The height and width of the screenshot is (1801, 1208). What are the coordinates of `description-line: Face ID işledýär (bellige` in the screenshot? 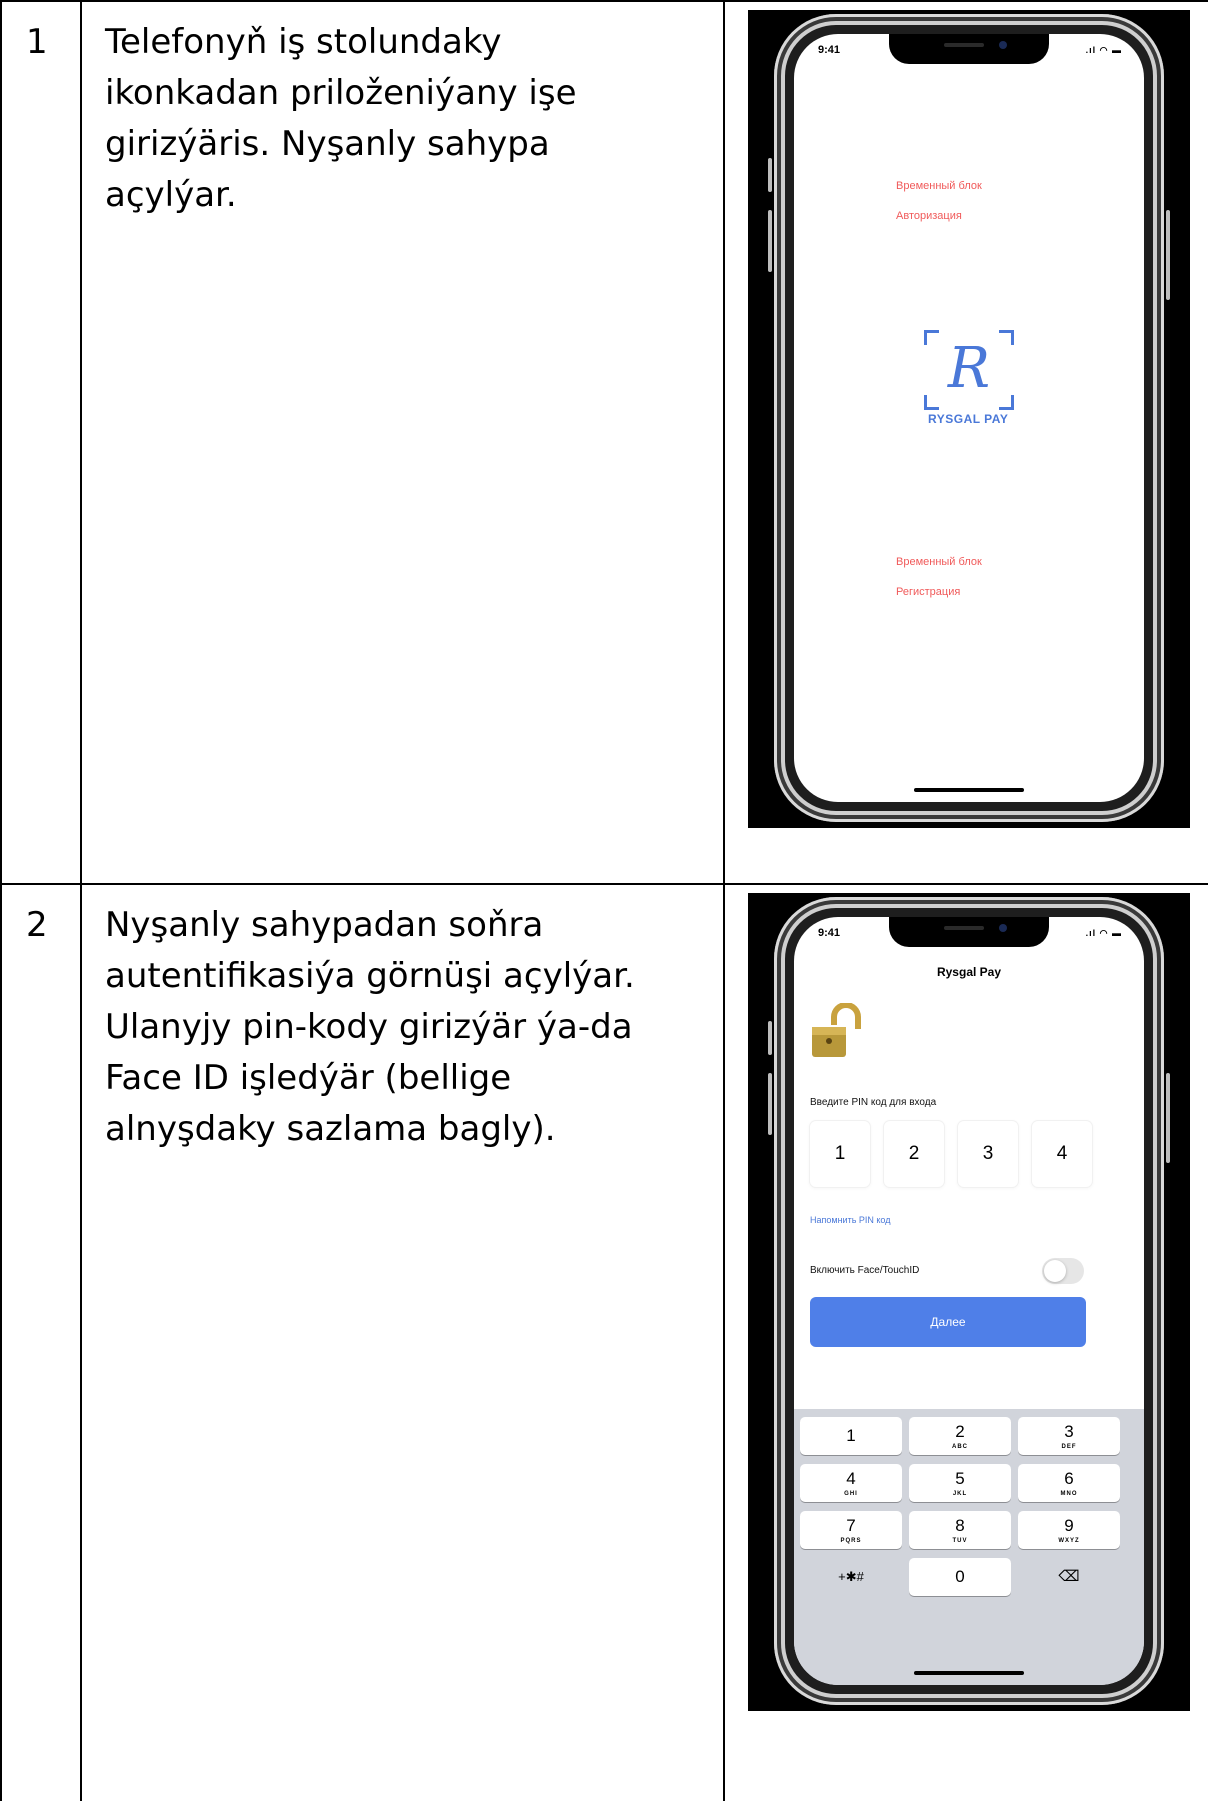 It's located at (308, 1078).